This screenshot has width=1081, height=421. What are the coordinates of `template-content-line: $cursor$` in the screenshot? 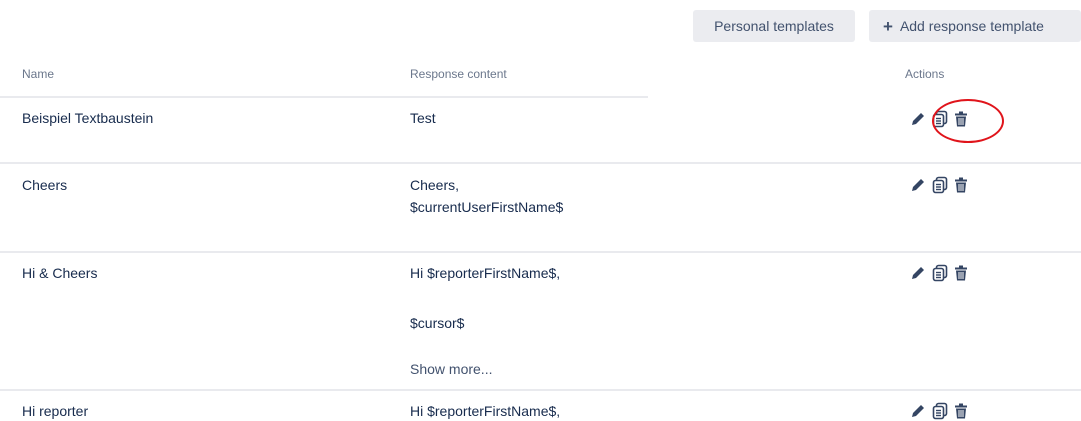 It's located at (437, 323).